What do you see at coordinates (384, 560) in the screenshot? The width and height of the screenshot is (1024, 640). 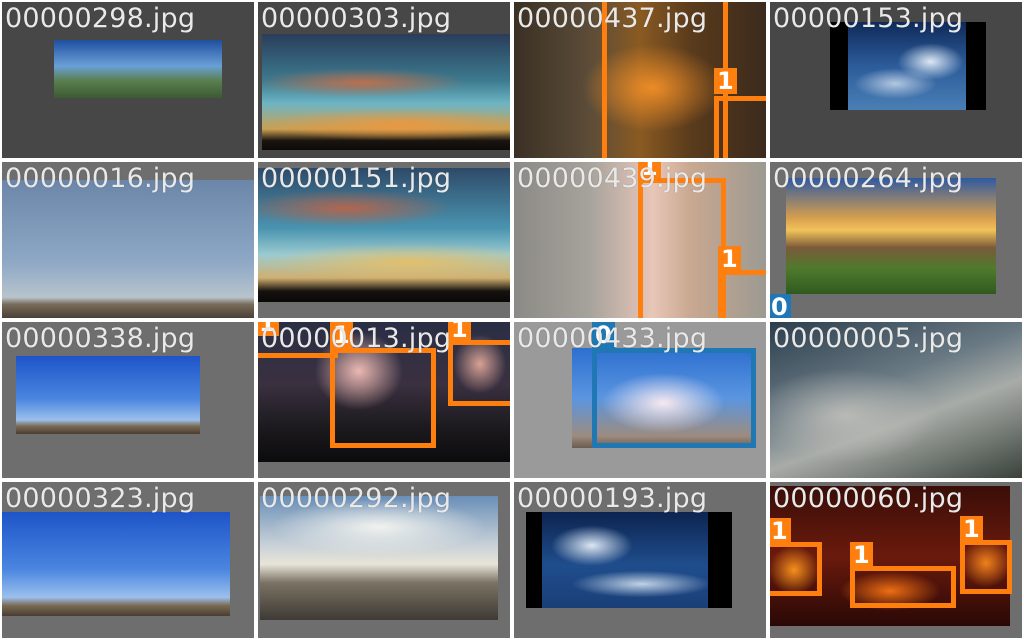 I see `tile: 00000292.jpg` at bounding box center [384, 560].